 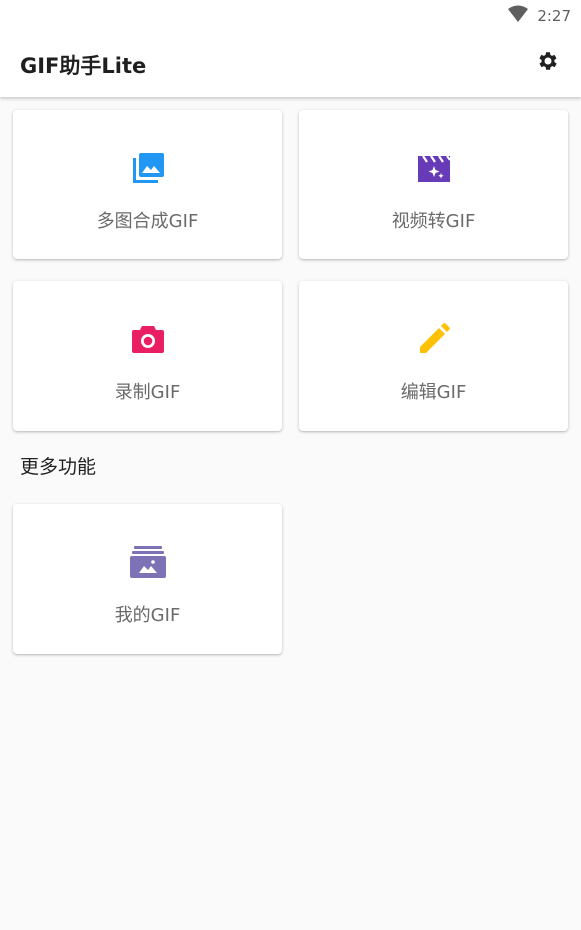 I want to click on photo-album-icon, so click(x=148, y=562).